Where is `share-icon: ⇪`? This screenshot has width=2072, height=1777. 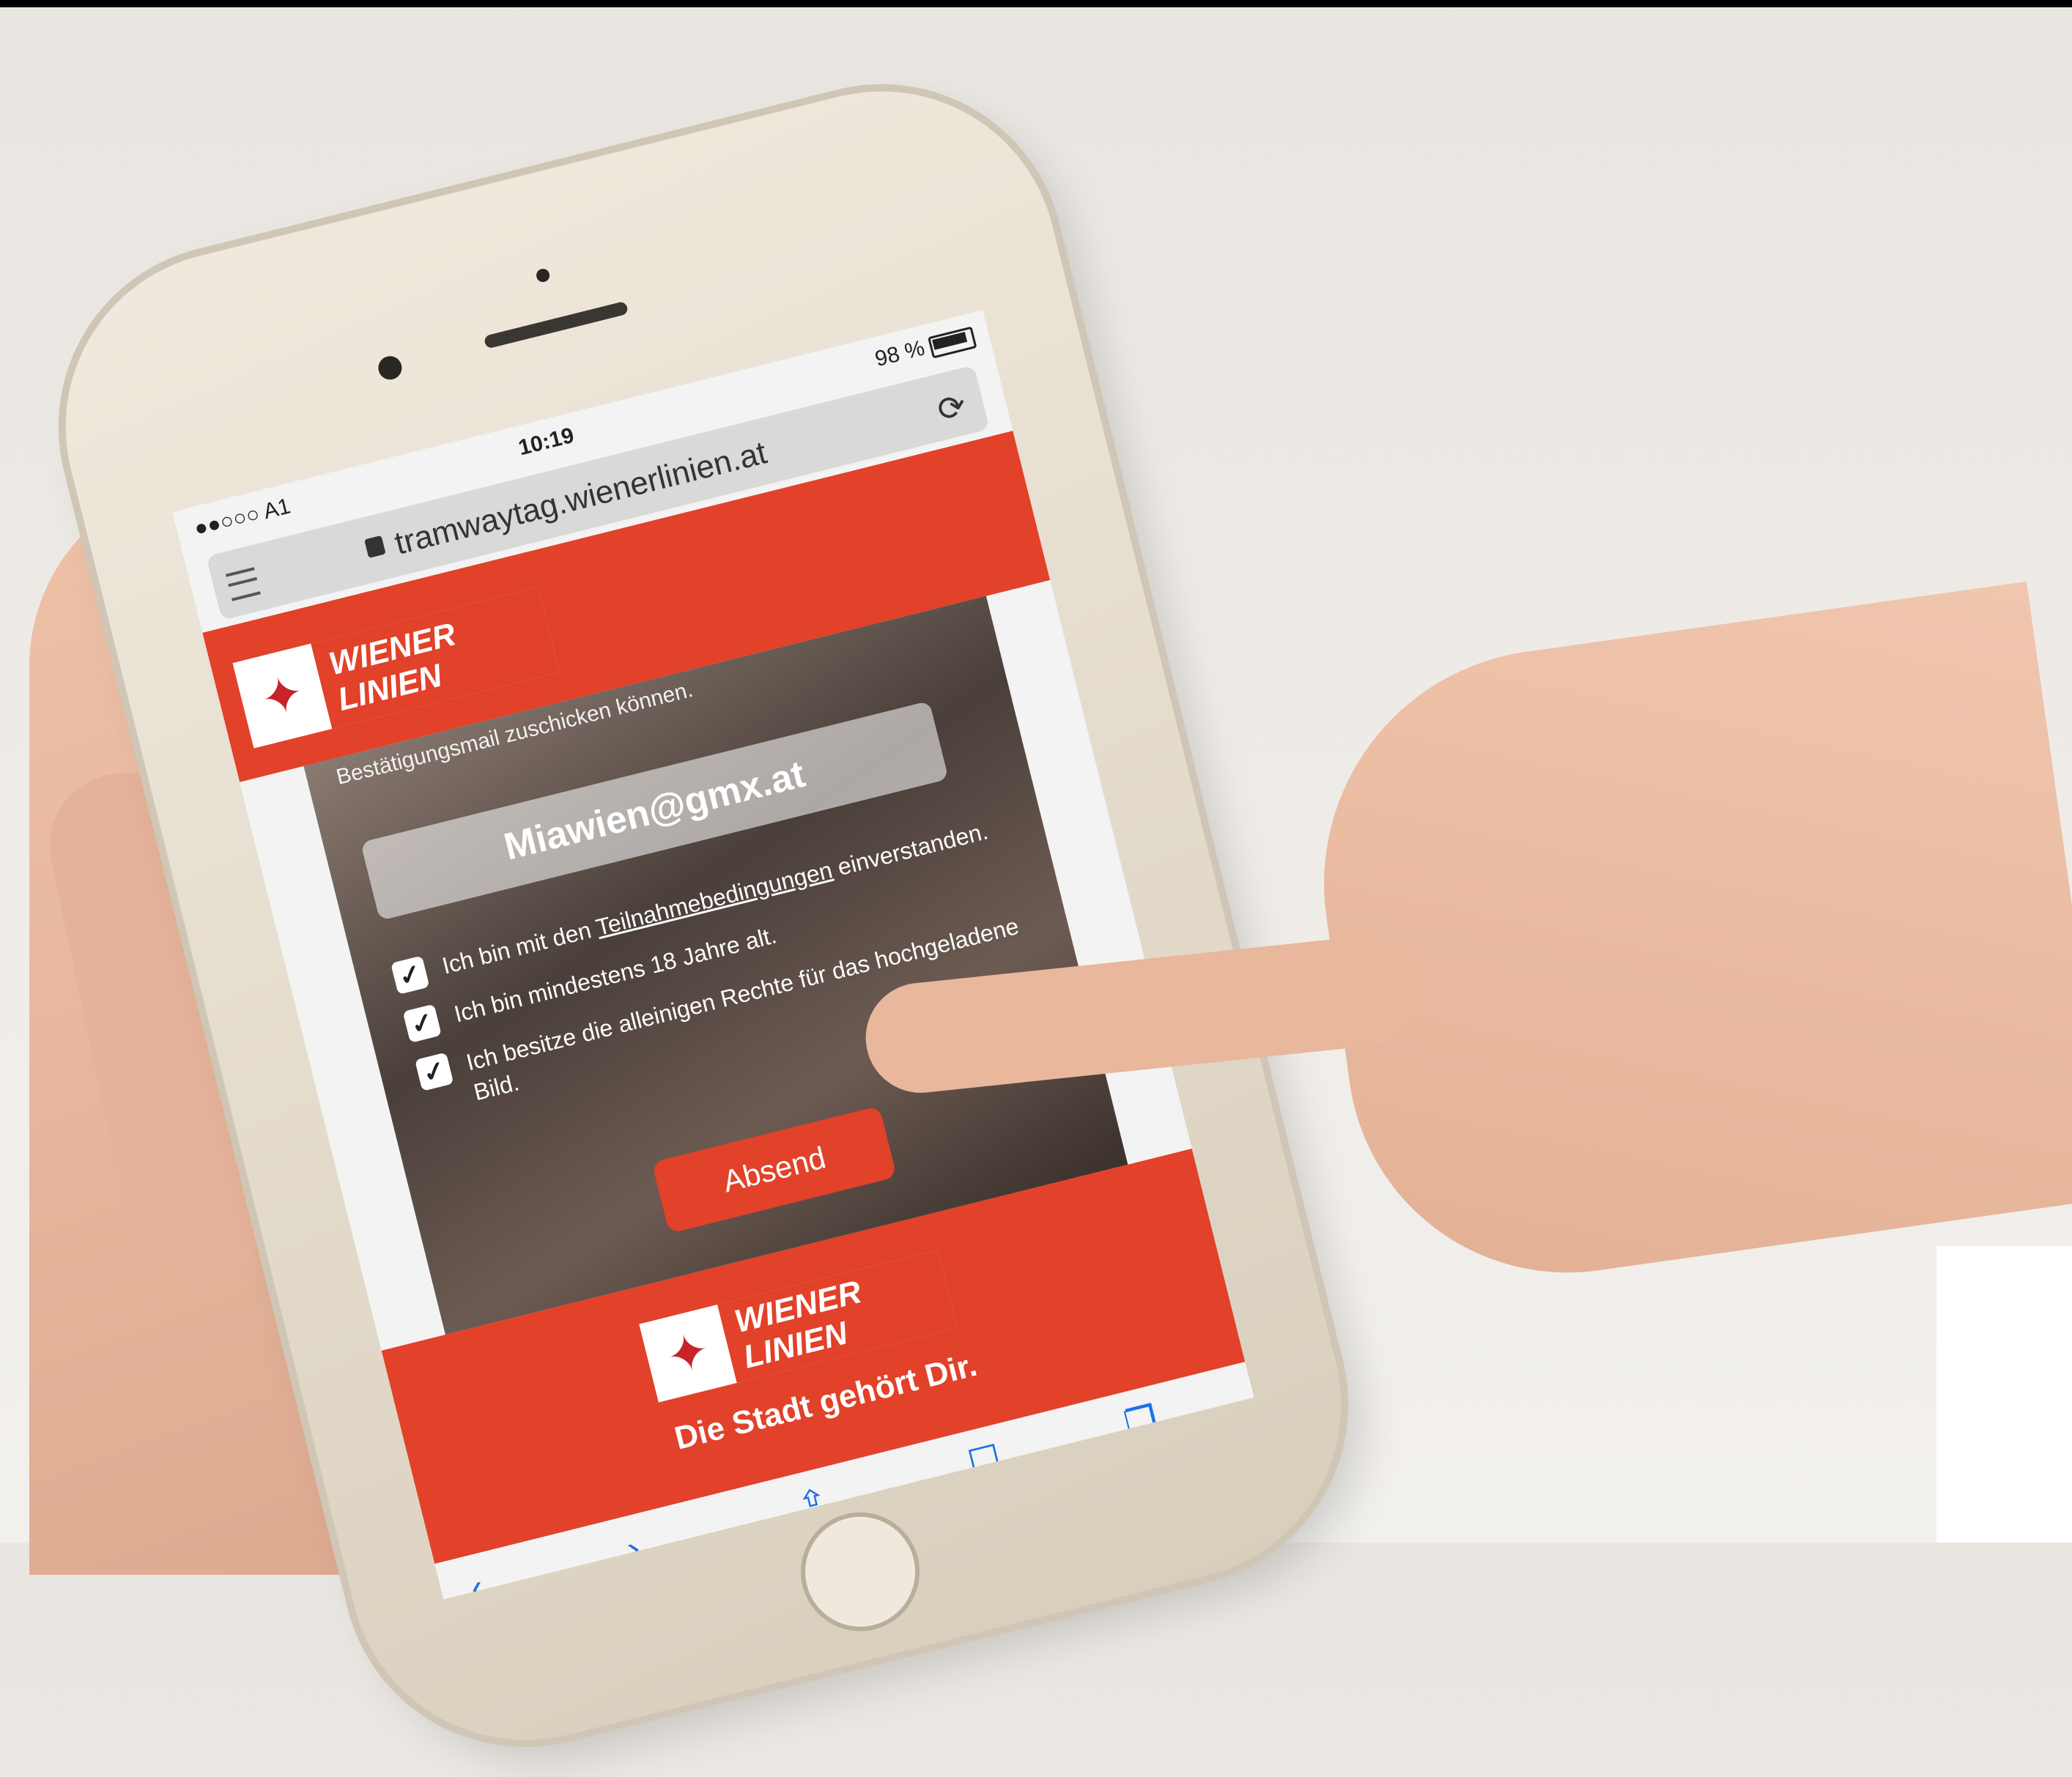 share-icon: ⇪ is located at coordinates (813, 1503).